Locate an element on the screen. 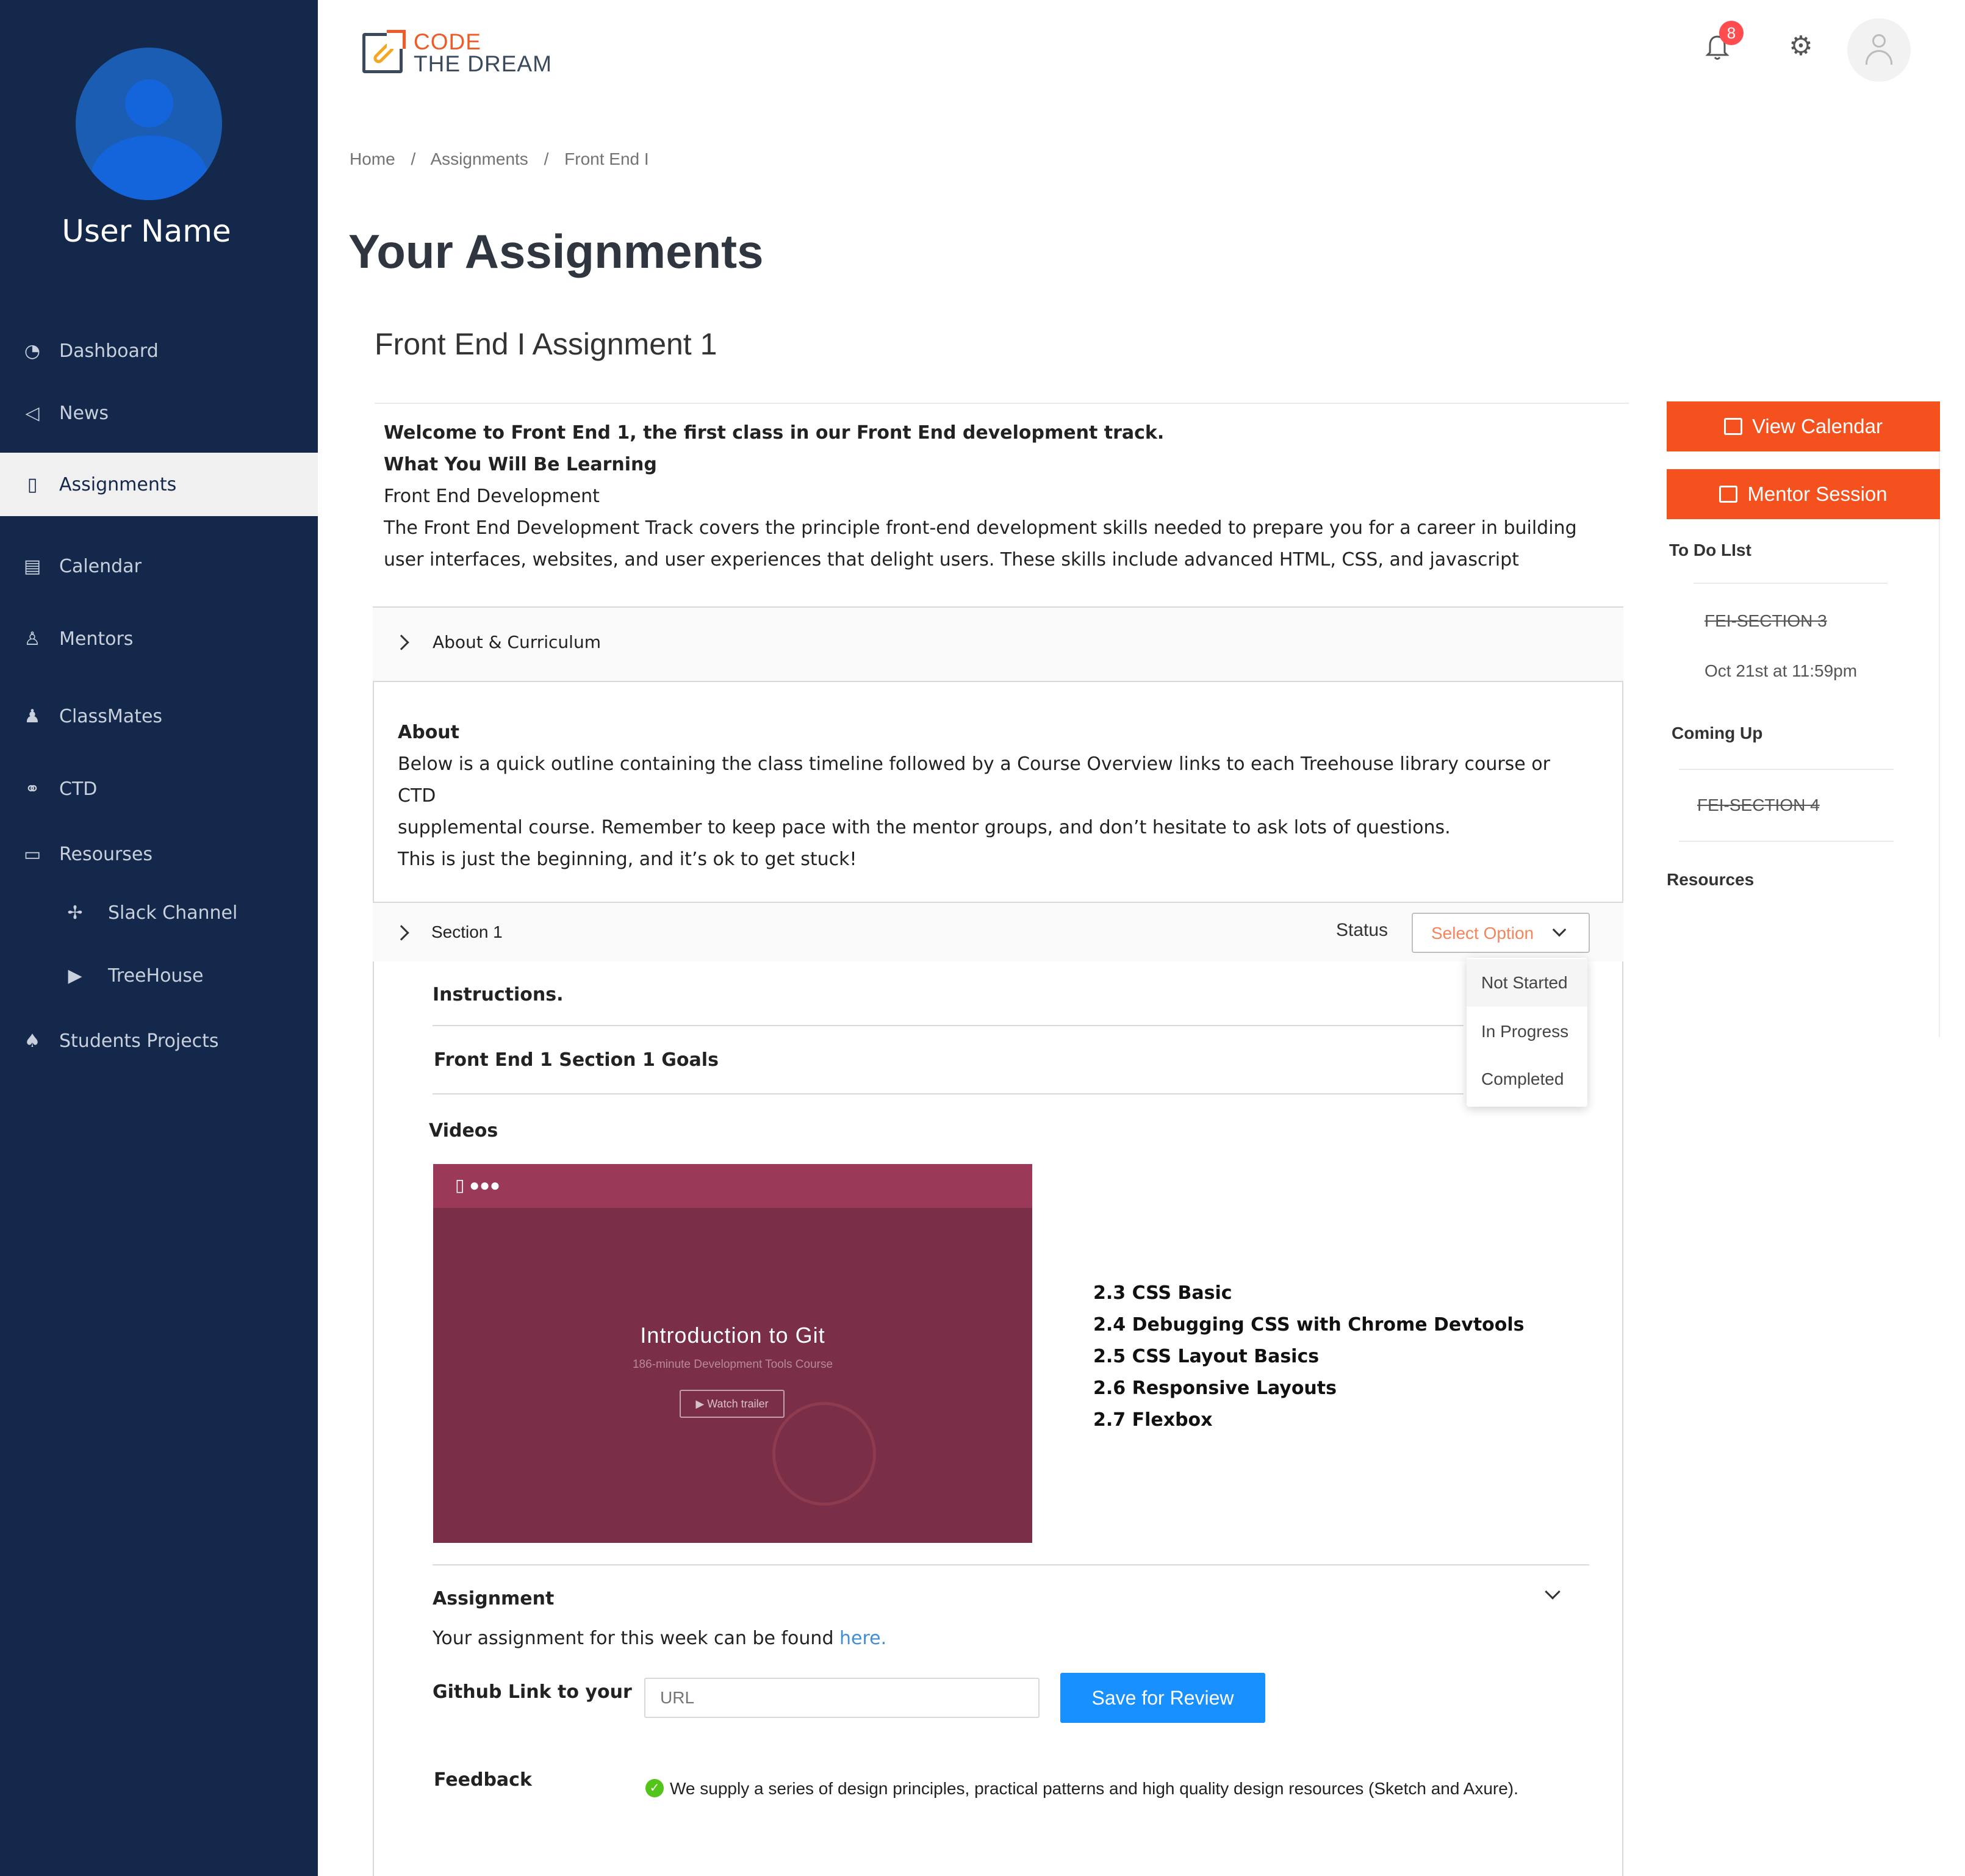  about-heading: About is located at coordinates (429, 733).